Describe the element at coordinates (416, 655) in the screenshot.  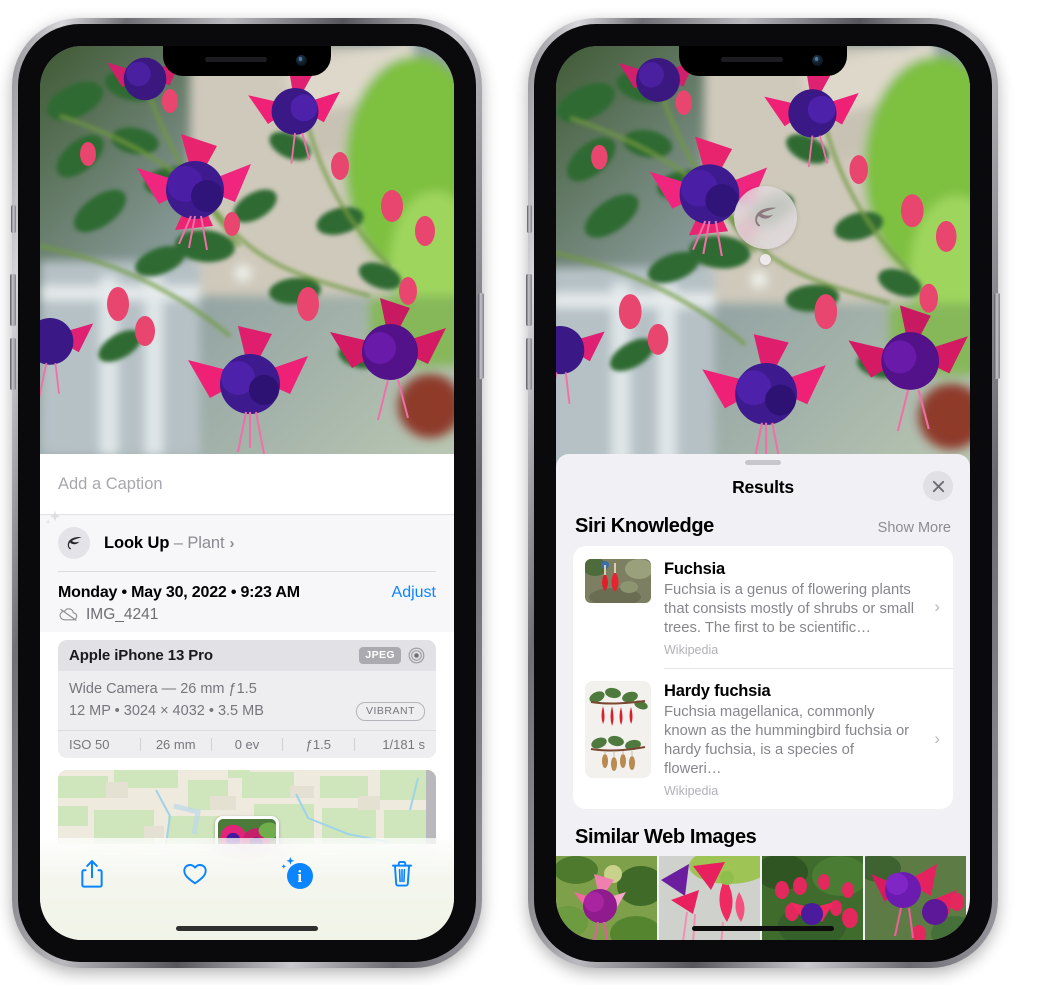
I see `hdr-target-icon` at that location.